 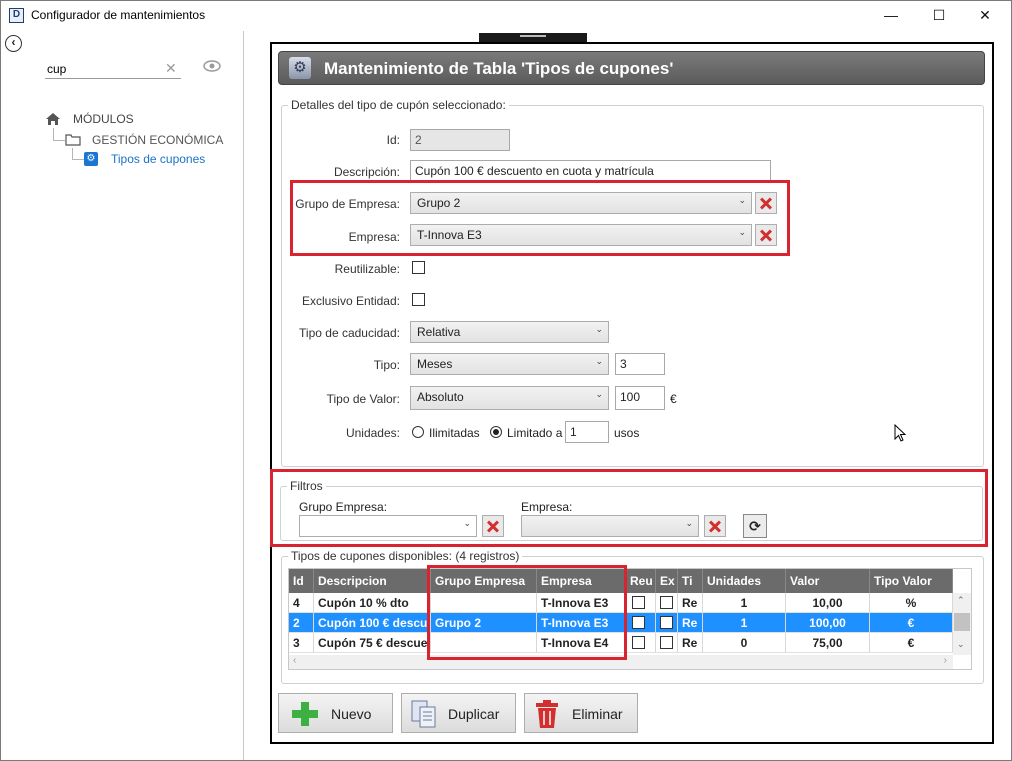 I want to click on col-header: Ex, so click(x=667, y=581).